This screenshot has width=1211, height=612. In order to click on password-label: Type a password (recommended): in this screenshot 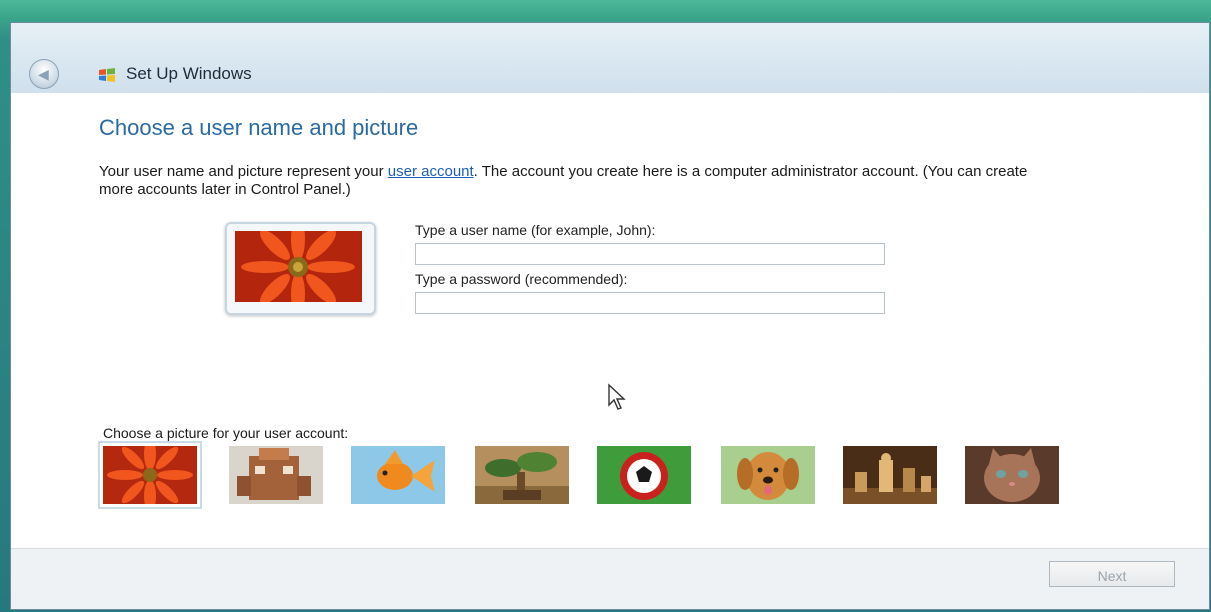, I will do `click(521, 279)`.